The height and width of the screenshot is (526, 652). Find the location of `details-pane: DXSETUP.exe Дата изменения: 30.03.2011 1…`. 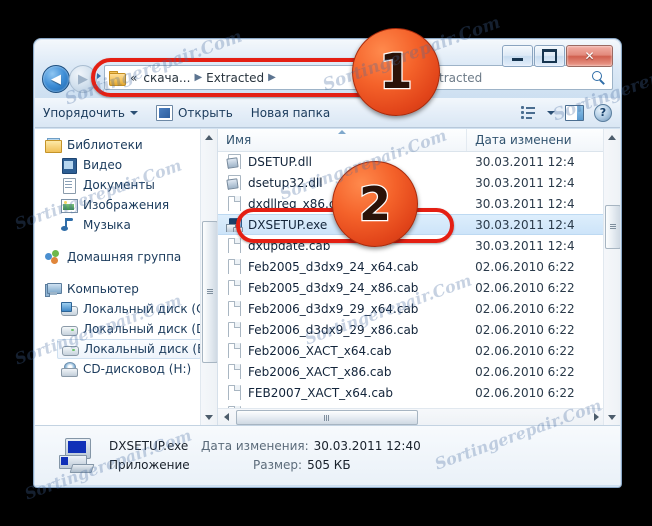

details-pane: DXSETUP.exe Дата изменения: 30.03.2011 1… is located at coordinates (327, 455).